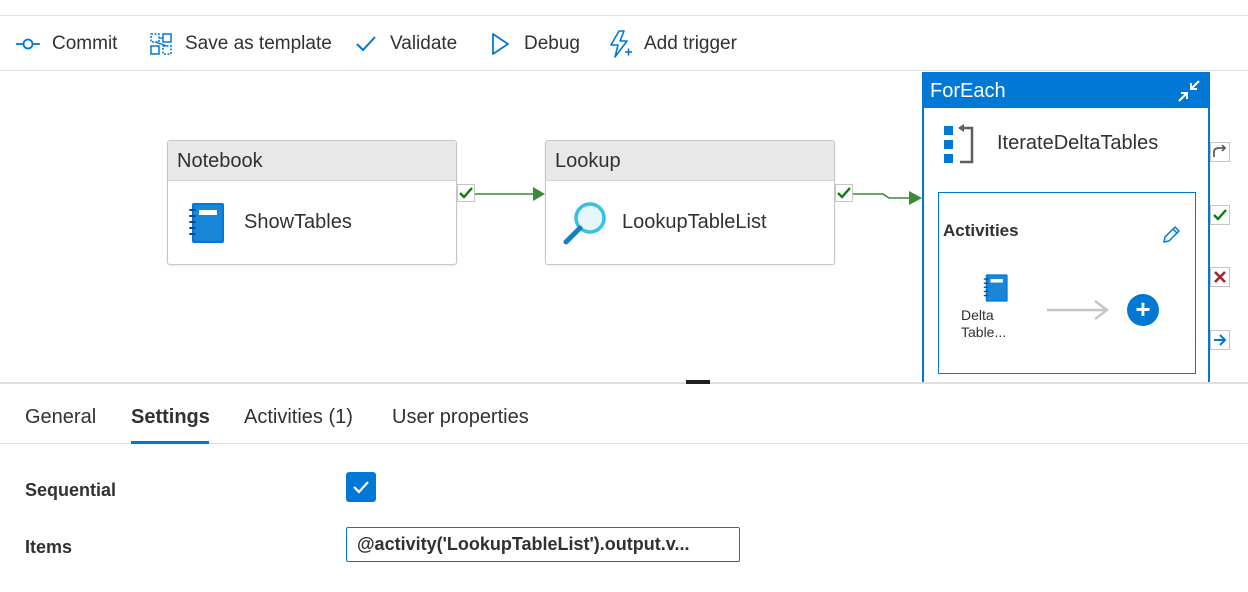  I want to click on lightning-icon, so click(620, 44).